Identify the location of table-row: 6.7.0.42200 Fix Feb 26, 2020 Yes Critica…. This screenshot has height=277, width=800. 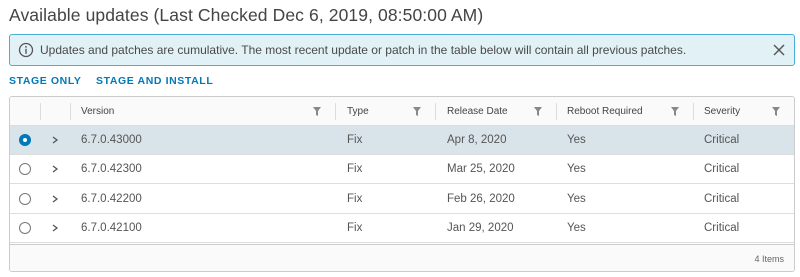
(402, 199).